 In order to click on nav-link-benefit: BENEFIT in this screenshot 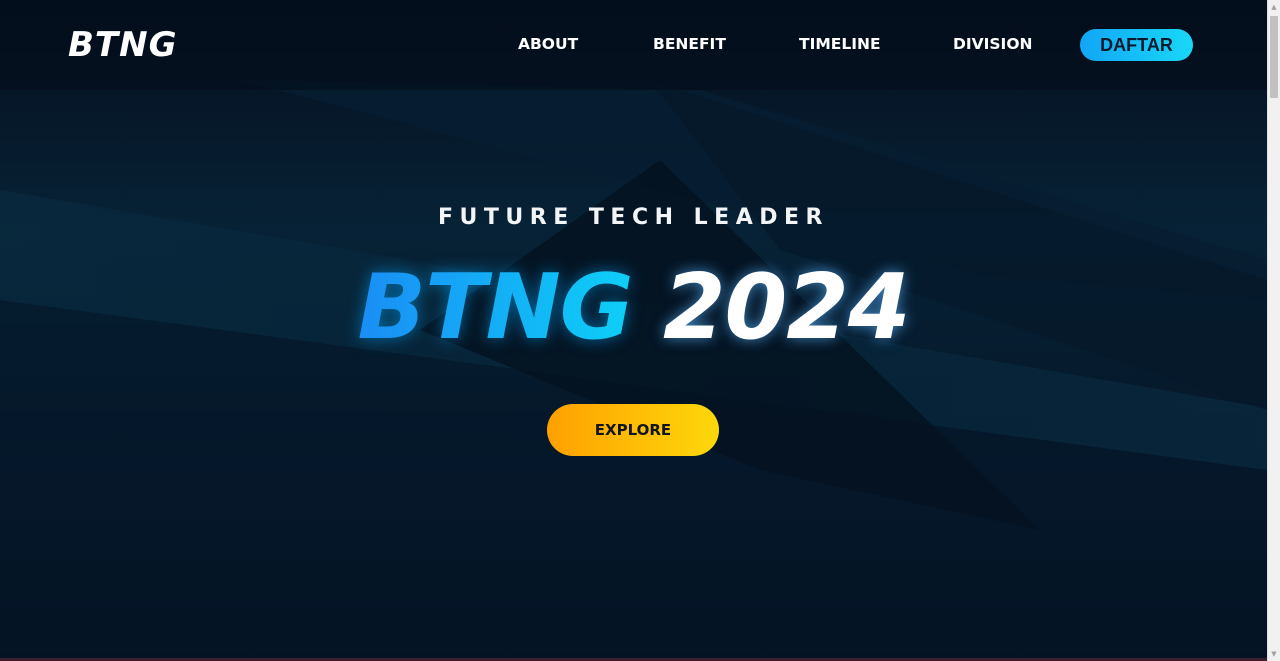, I will do `click(689, 44)`.